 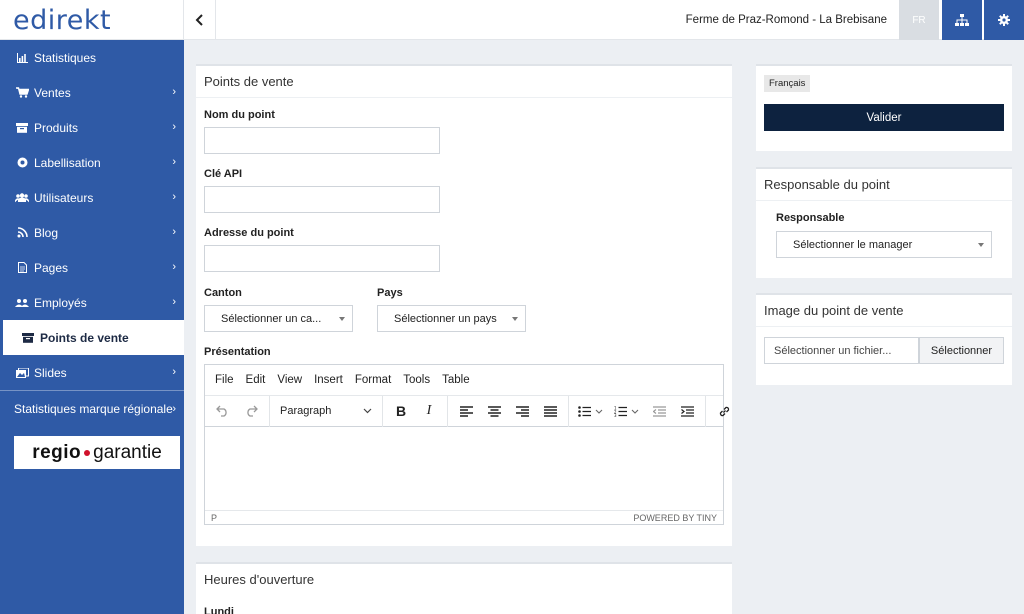 What do you see at coordinates (92, 232) in the screenshot?
I see `sidebar-item-blog: Blog ›` at bounding box center [92, 232].